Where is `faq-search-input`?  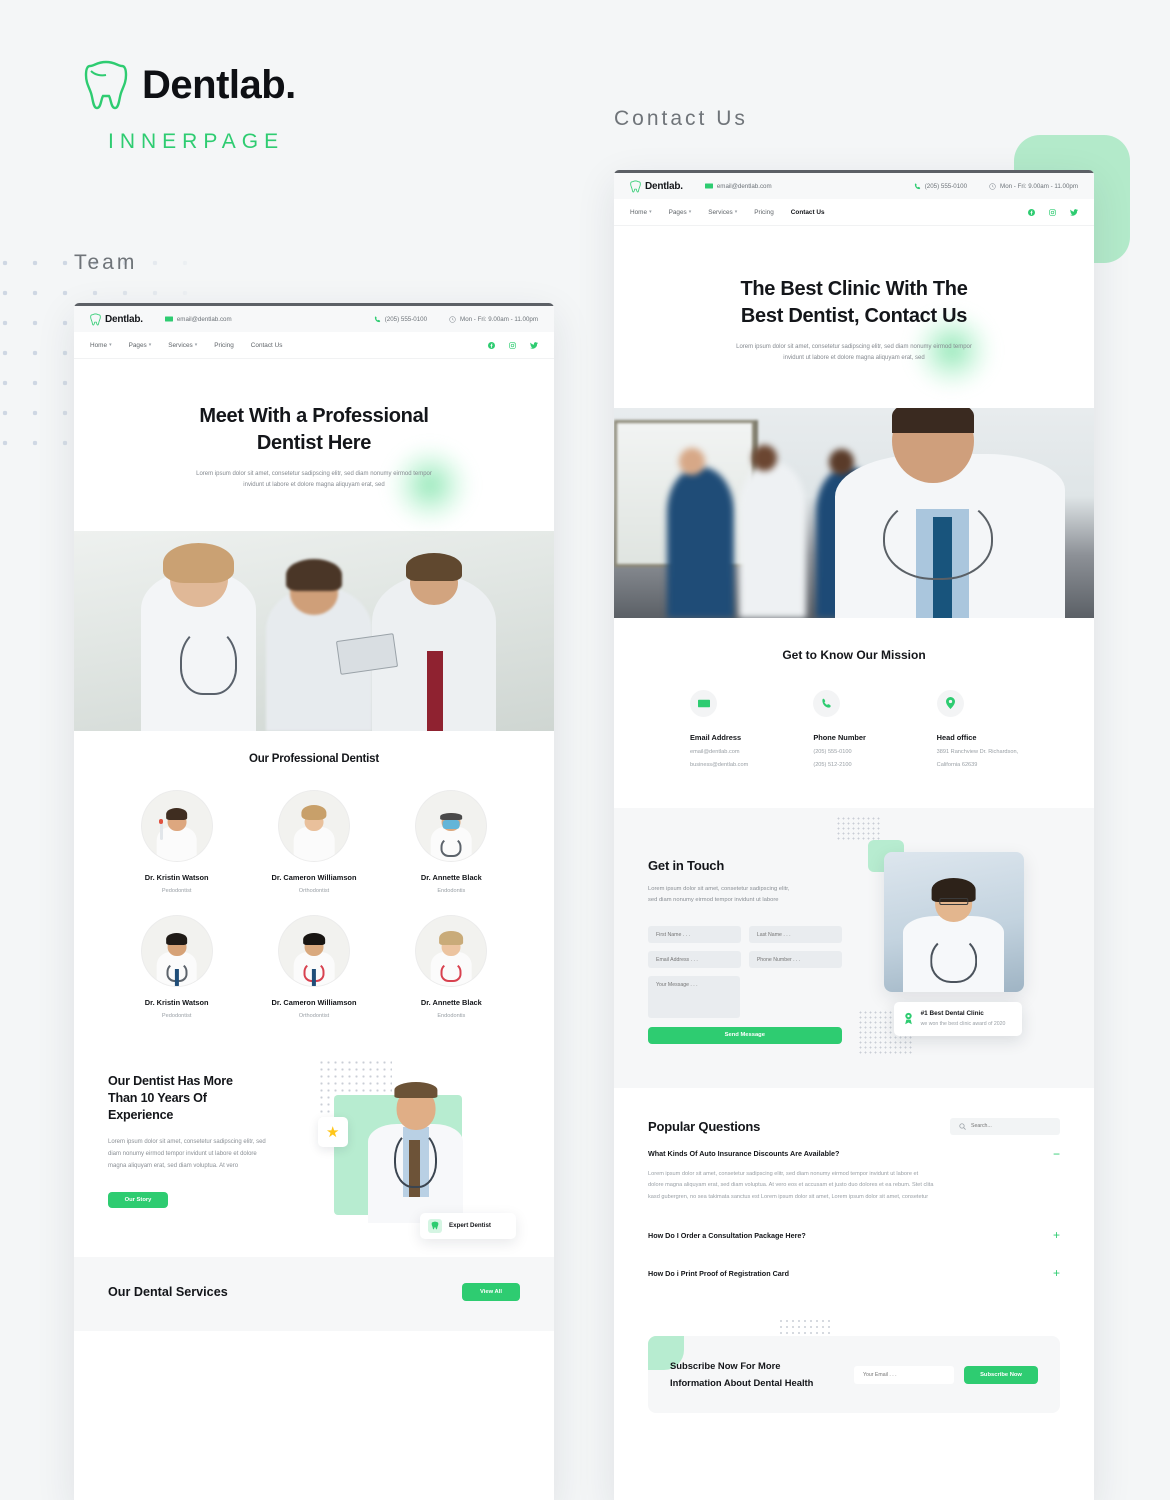 faq-search-input is located at coordinates (1011, 1126).